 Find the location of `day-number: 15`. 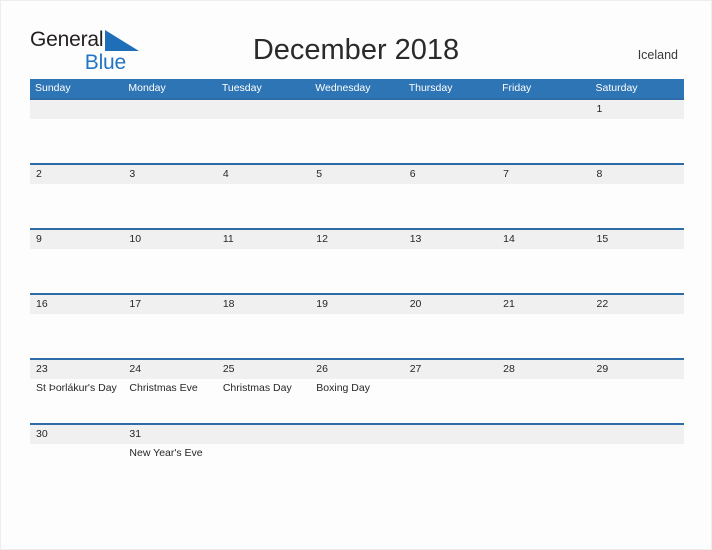

day-number: 15 is located at coordinates (637, 239).